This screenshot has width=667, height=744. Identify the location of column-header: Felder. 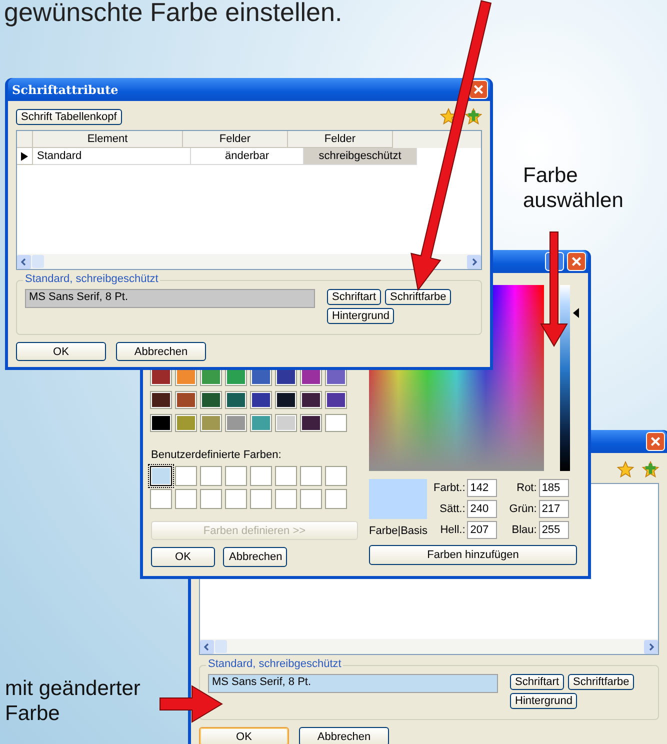
(235, 139).